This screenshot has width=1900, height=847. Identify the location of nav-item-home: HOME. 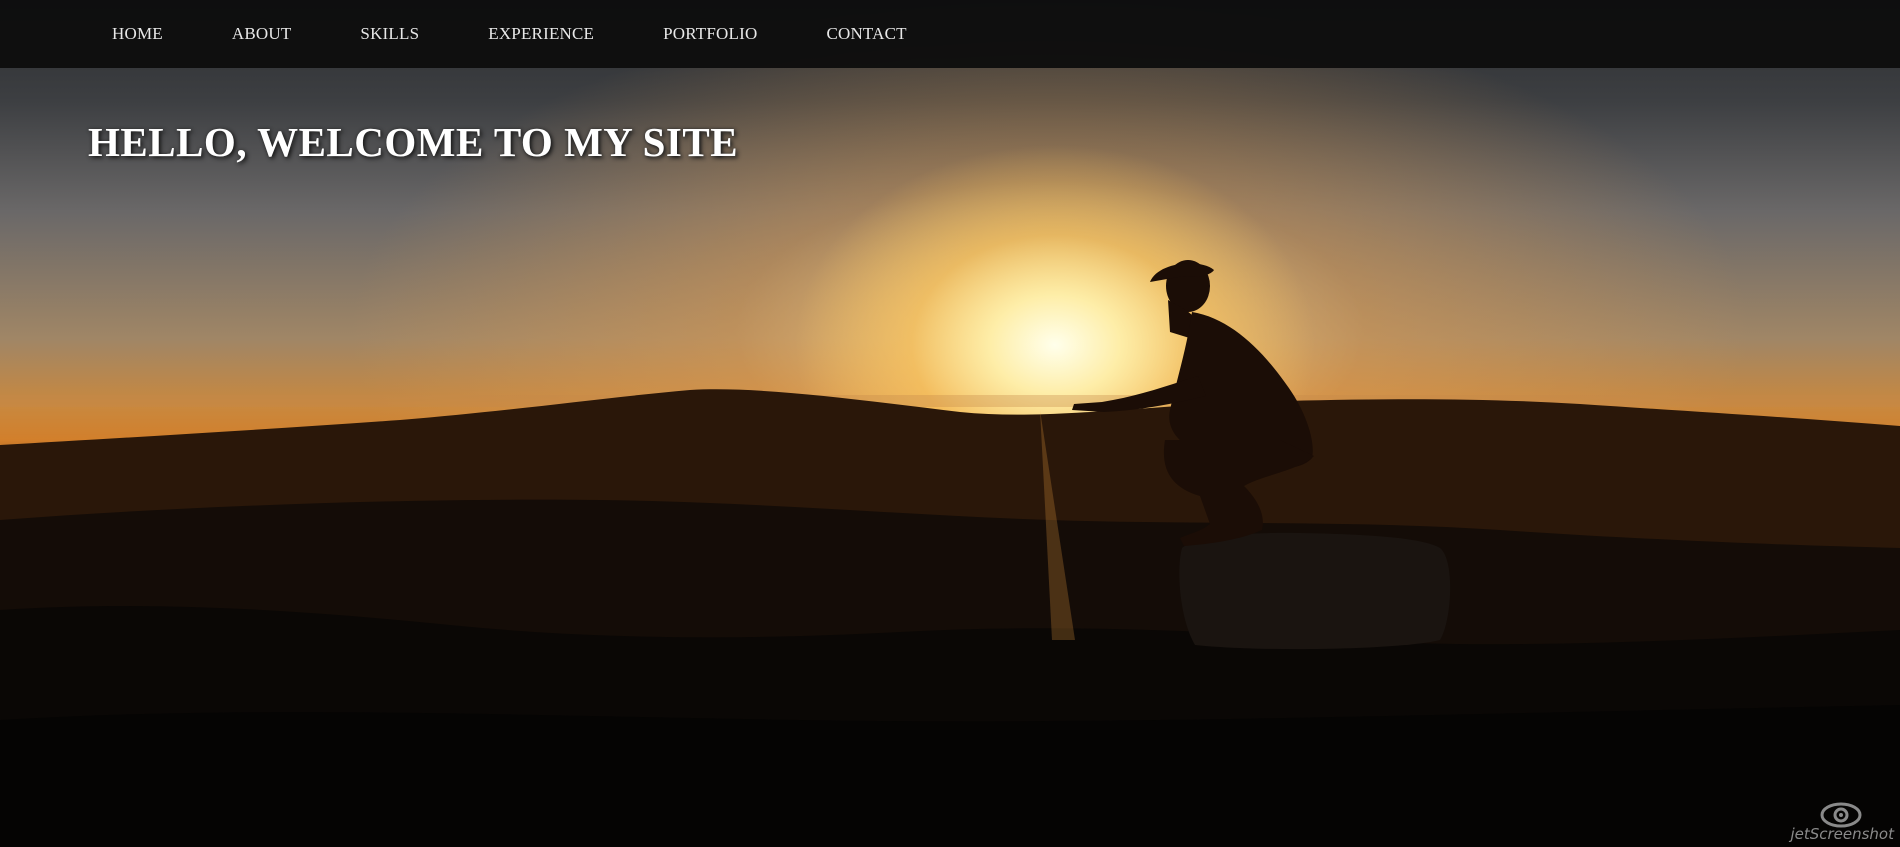
(137, 34).